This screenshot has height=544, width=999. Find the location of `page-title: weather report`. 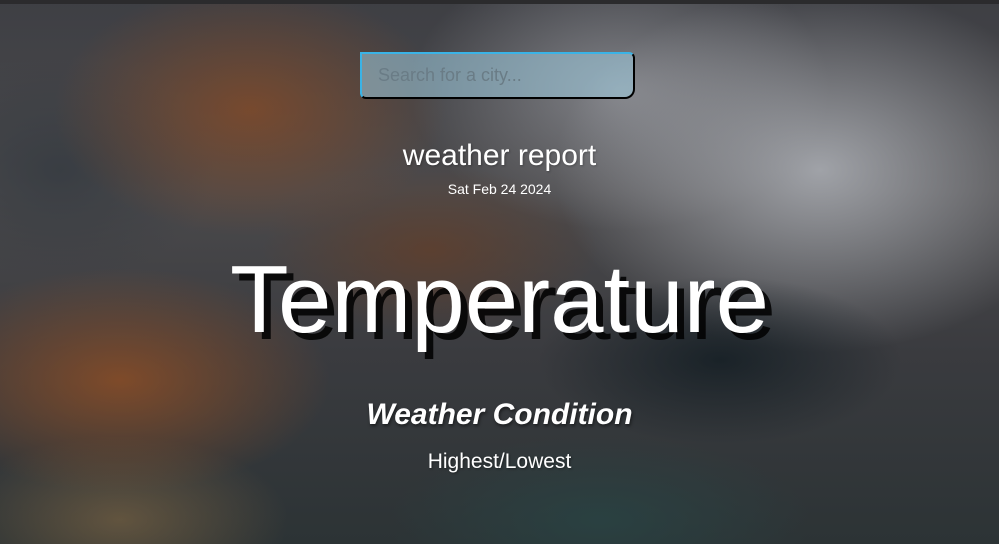

page-title: weather report is located at coordinates (499, 155).